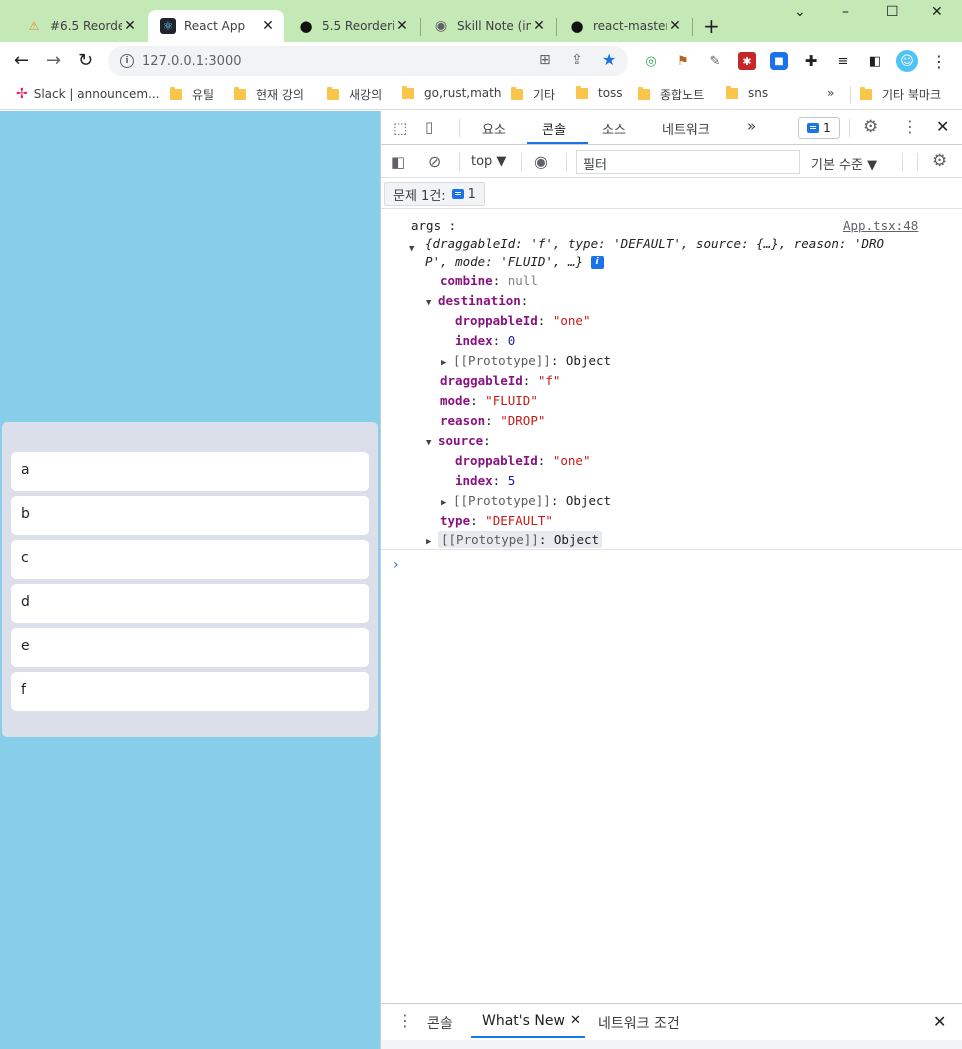 The height and width of the screenshot is (1049, 962). Describe the element at coordinates (526, 500) in the screenshot. I see `prop-src-prototype: ▶ [[Prototype]]: Object` at that location.